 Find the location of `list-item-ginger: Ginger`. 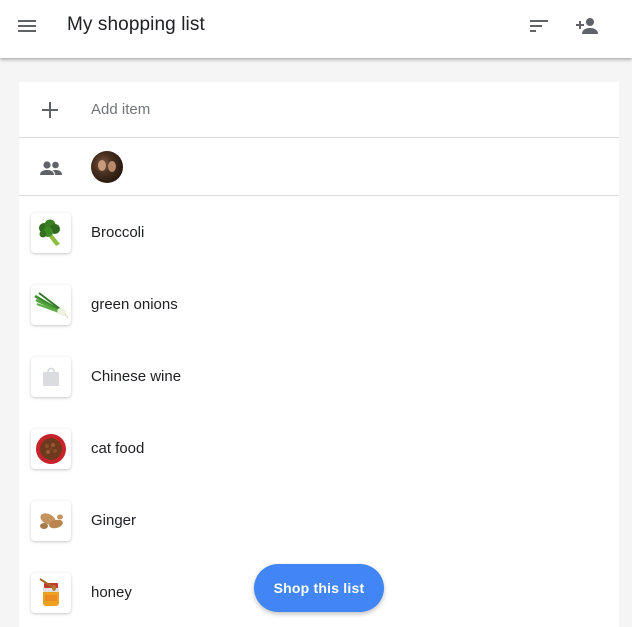

list-item-ginger: Ginger is located at coordinates (319, 520).